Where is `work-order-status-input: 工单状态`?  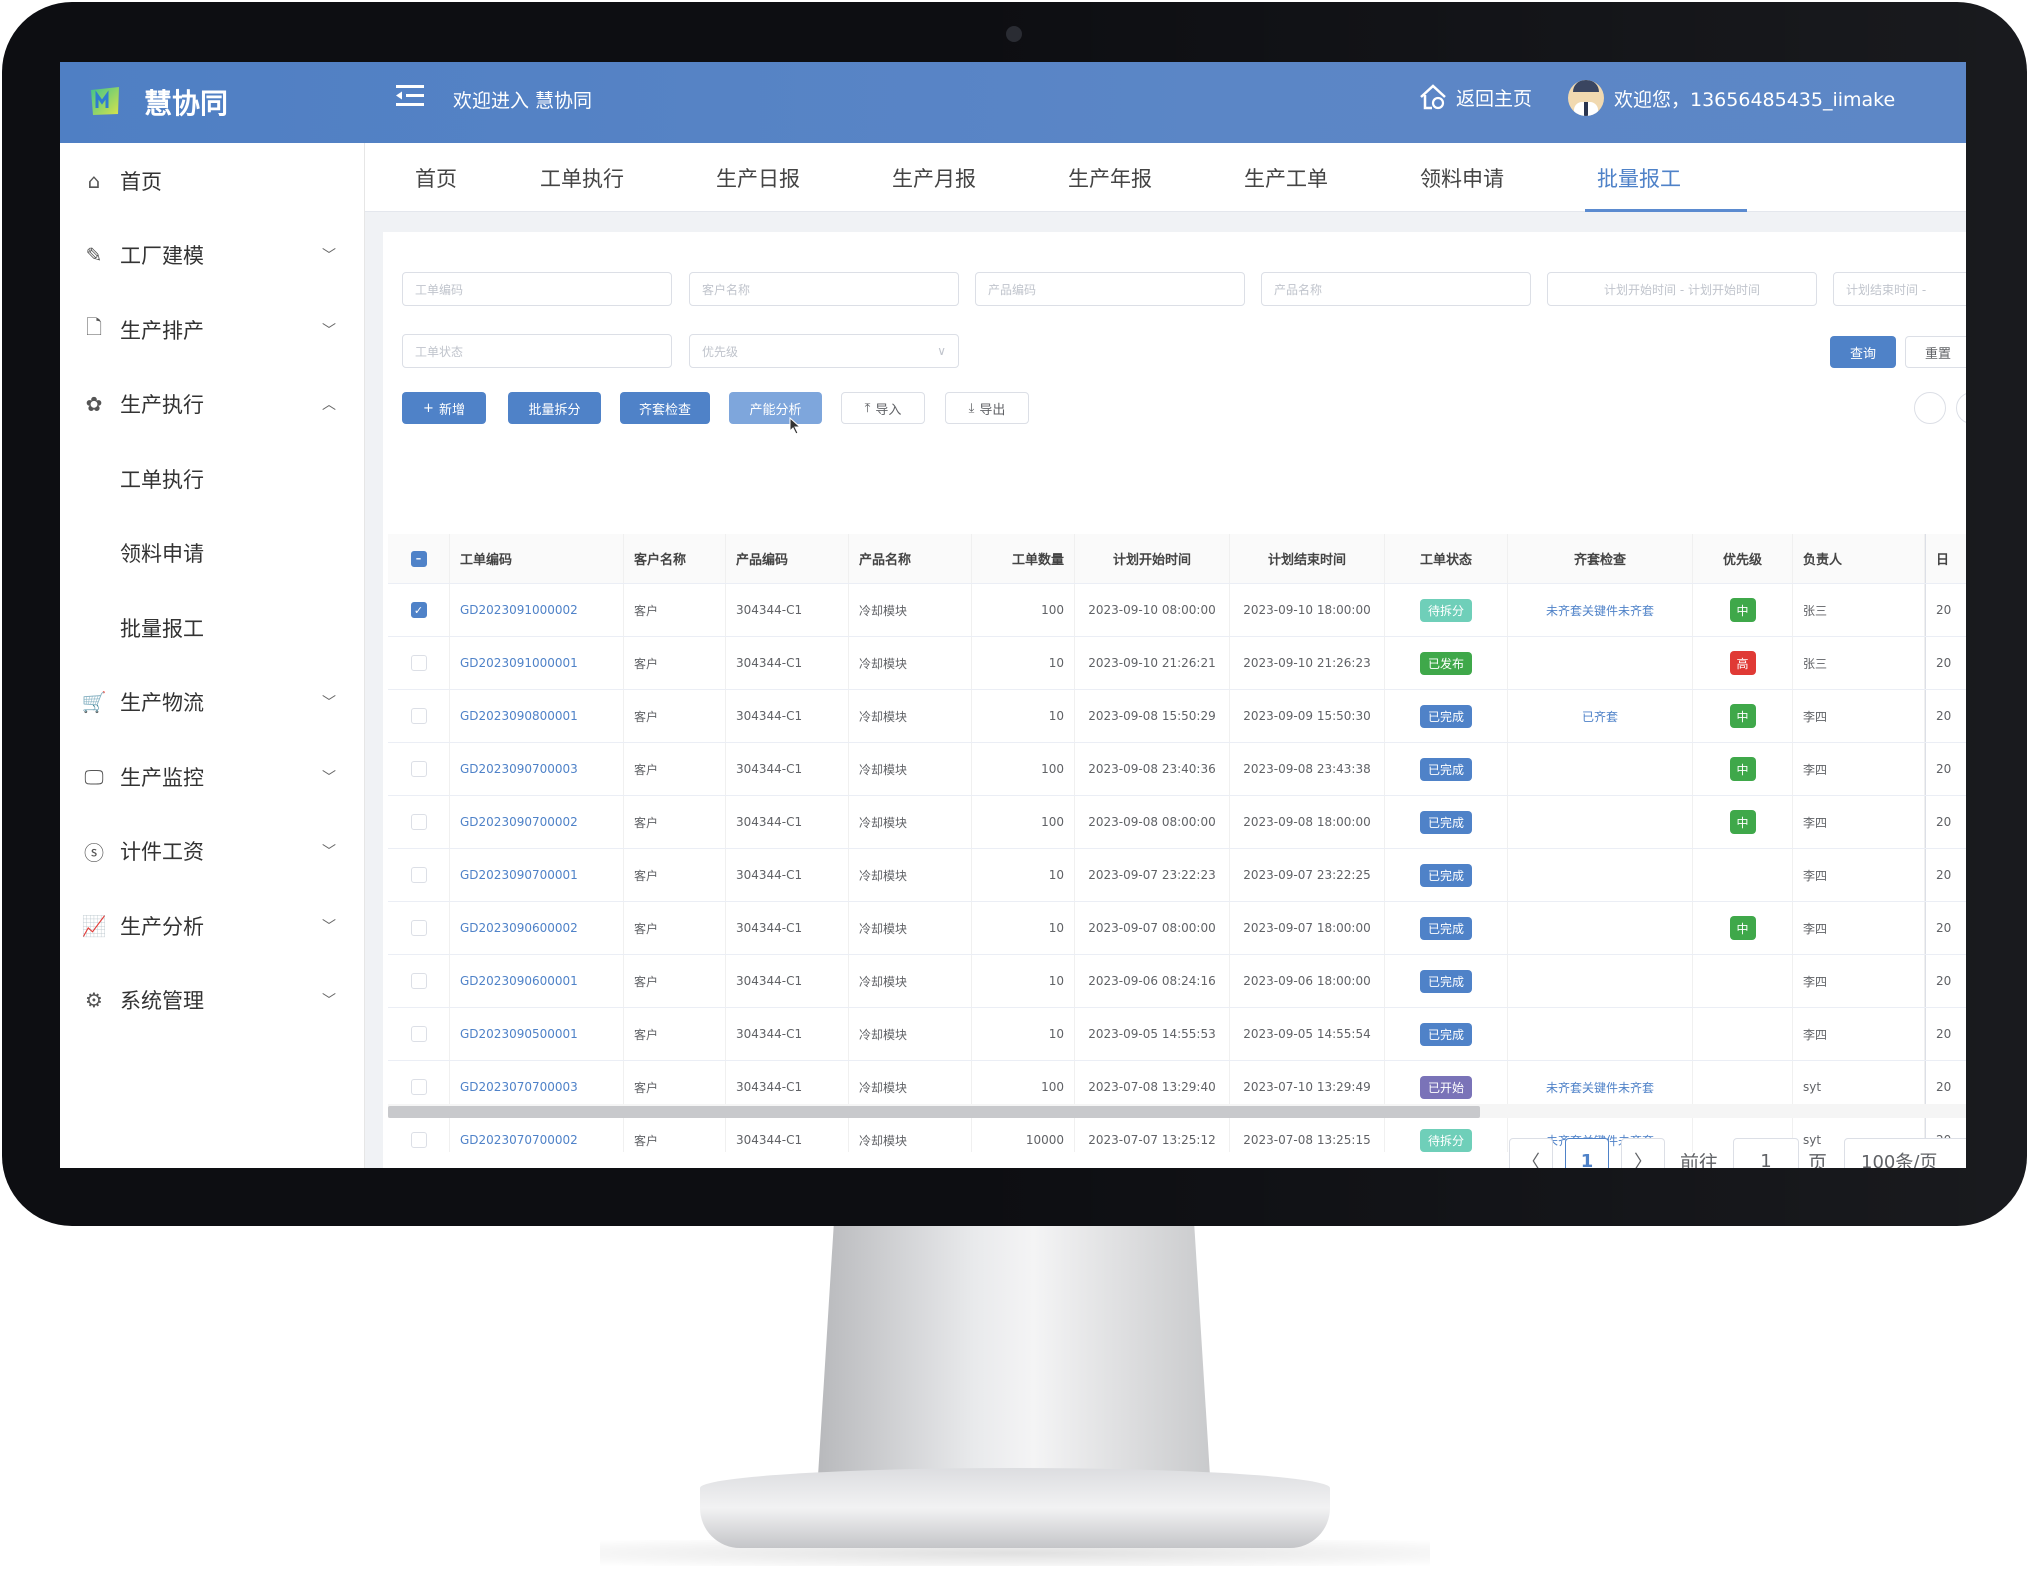 work-order-status-input: 工单状态 is located at coordinates (537, 351).